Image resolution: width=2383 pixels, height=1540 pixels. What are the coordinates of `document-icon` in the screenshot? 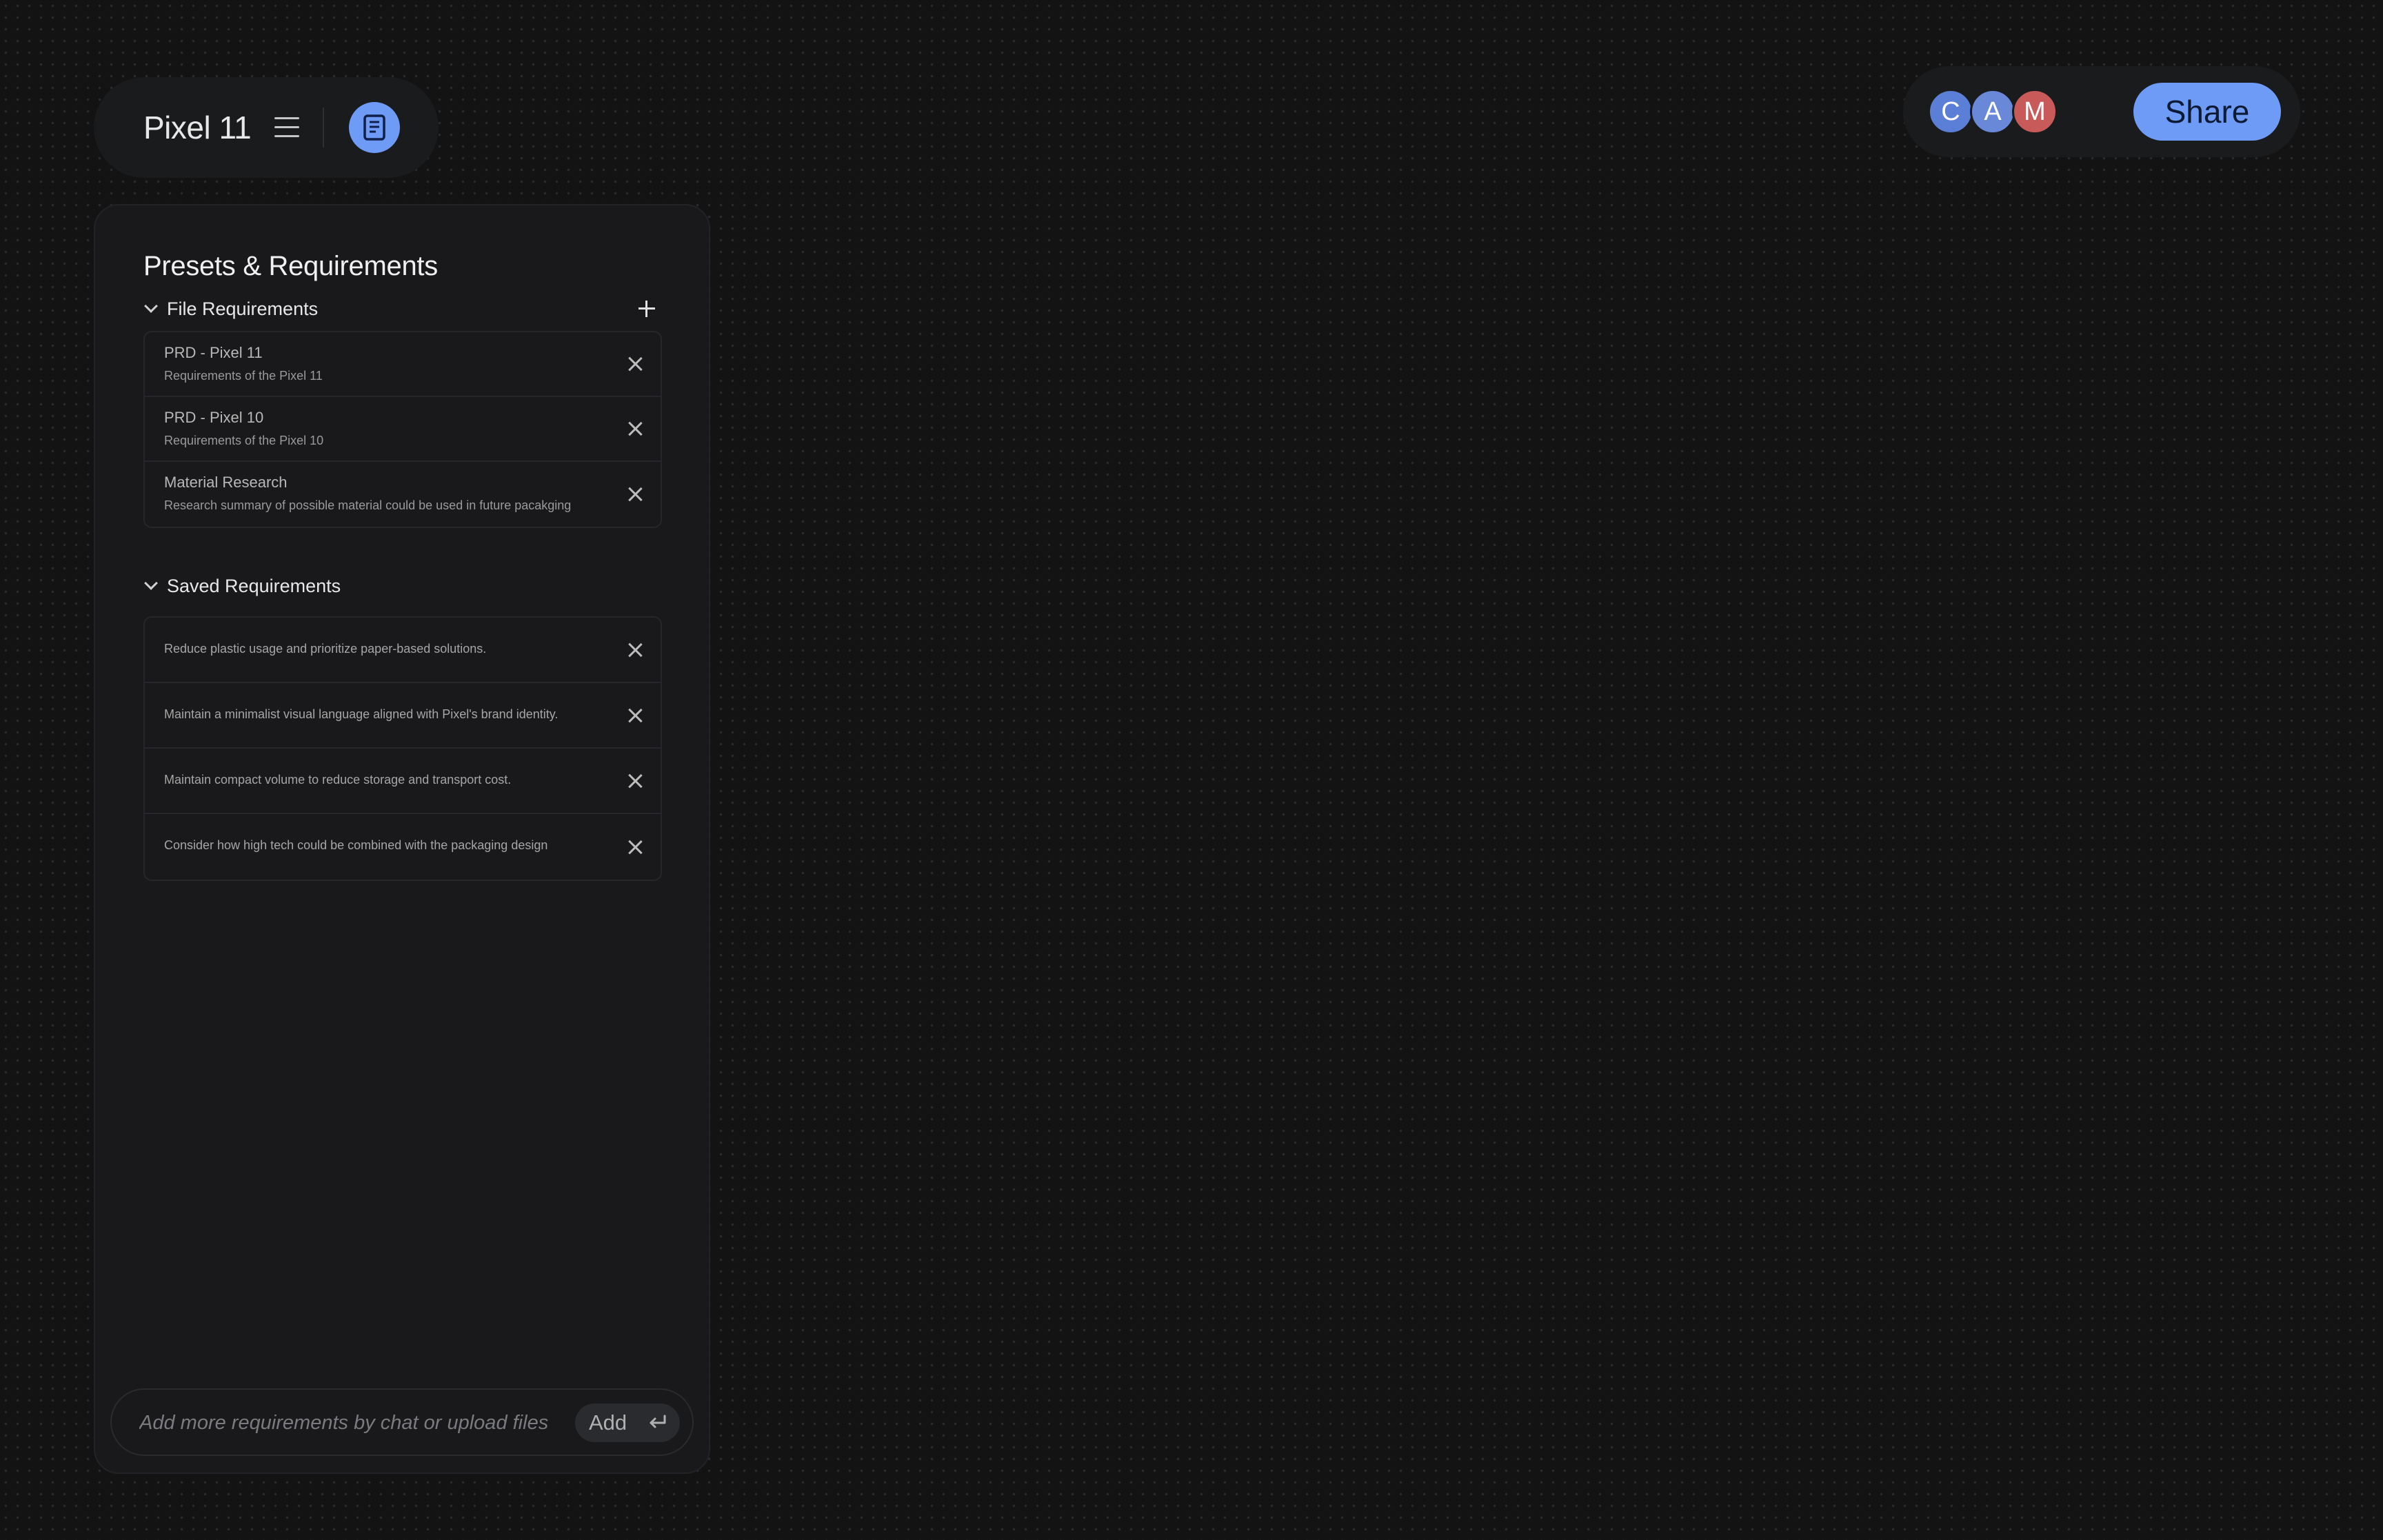 It's located at (374, 128).